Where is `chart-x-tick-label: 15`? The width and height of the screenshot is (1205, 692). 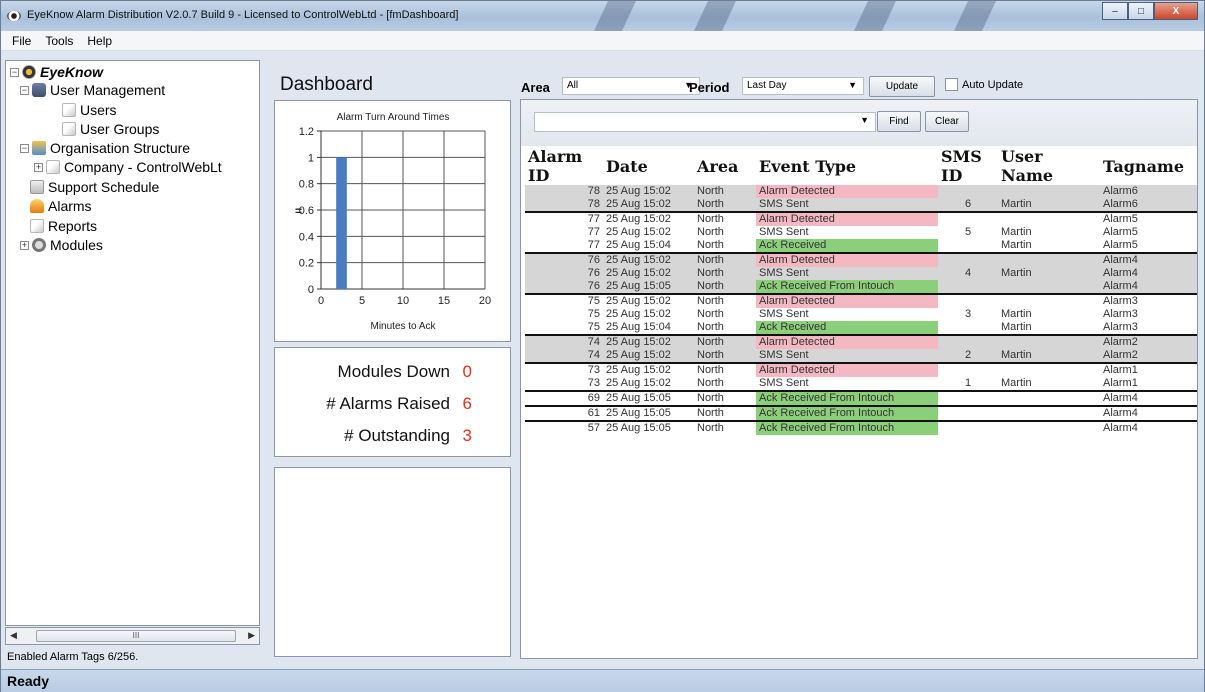 chart-x-tick-label: 15 is located at coordinates (444, 301).